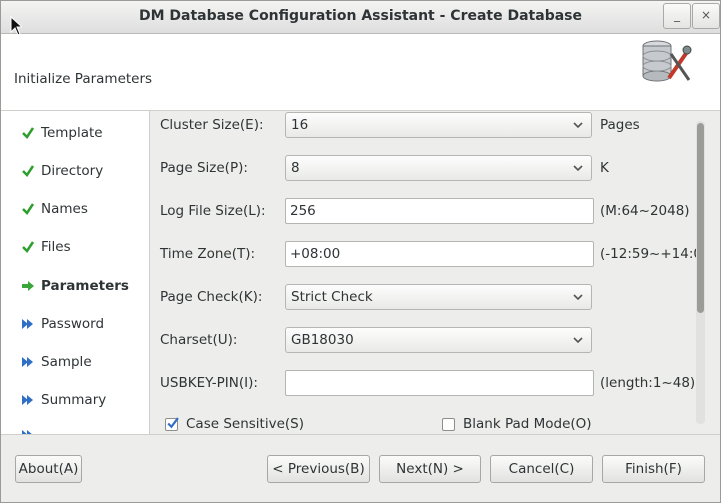 Image resolution: width=721 pixels, height=503 pixels. Describe the element at coordinates (439, 211) in the screenshot. I see `log-file-size-input: 256` at that location.